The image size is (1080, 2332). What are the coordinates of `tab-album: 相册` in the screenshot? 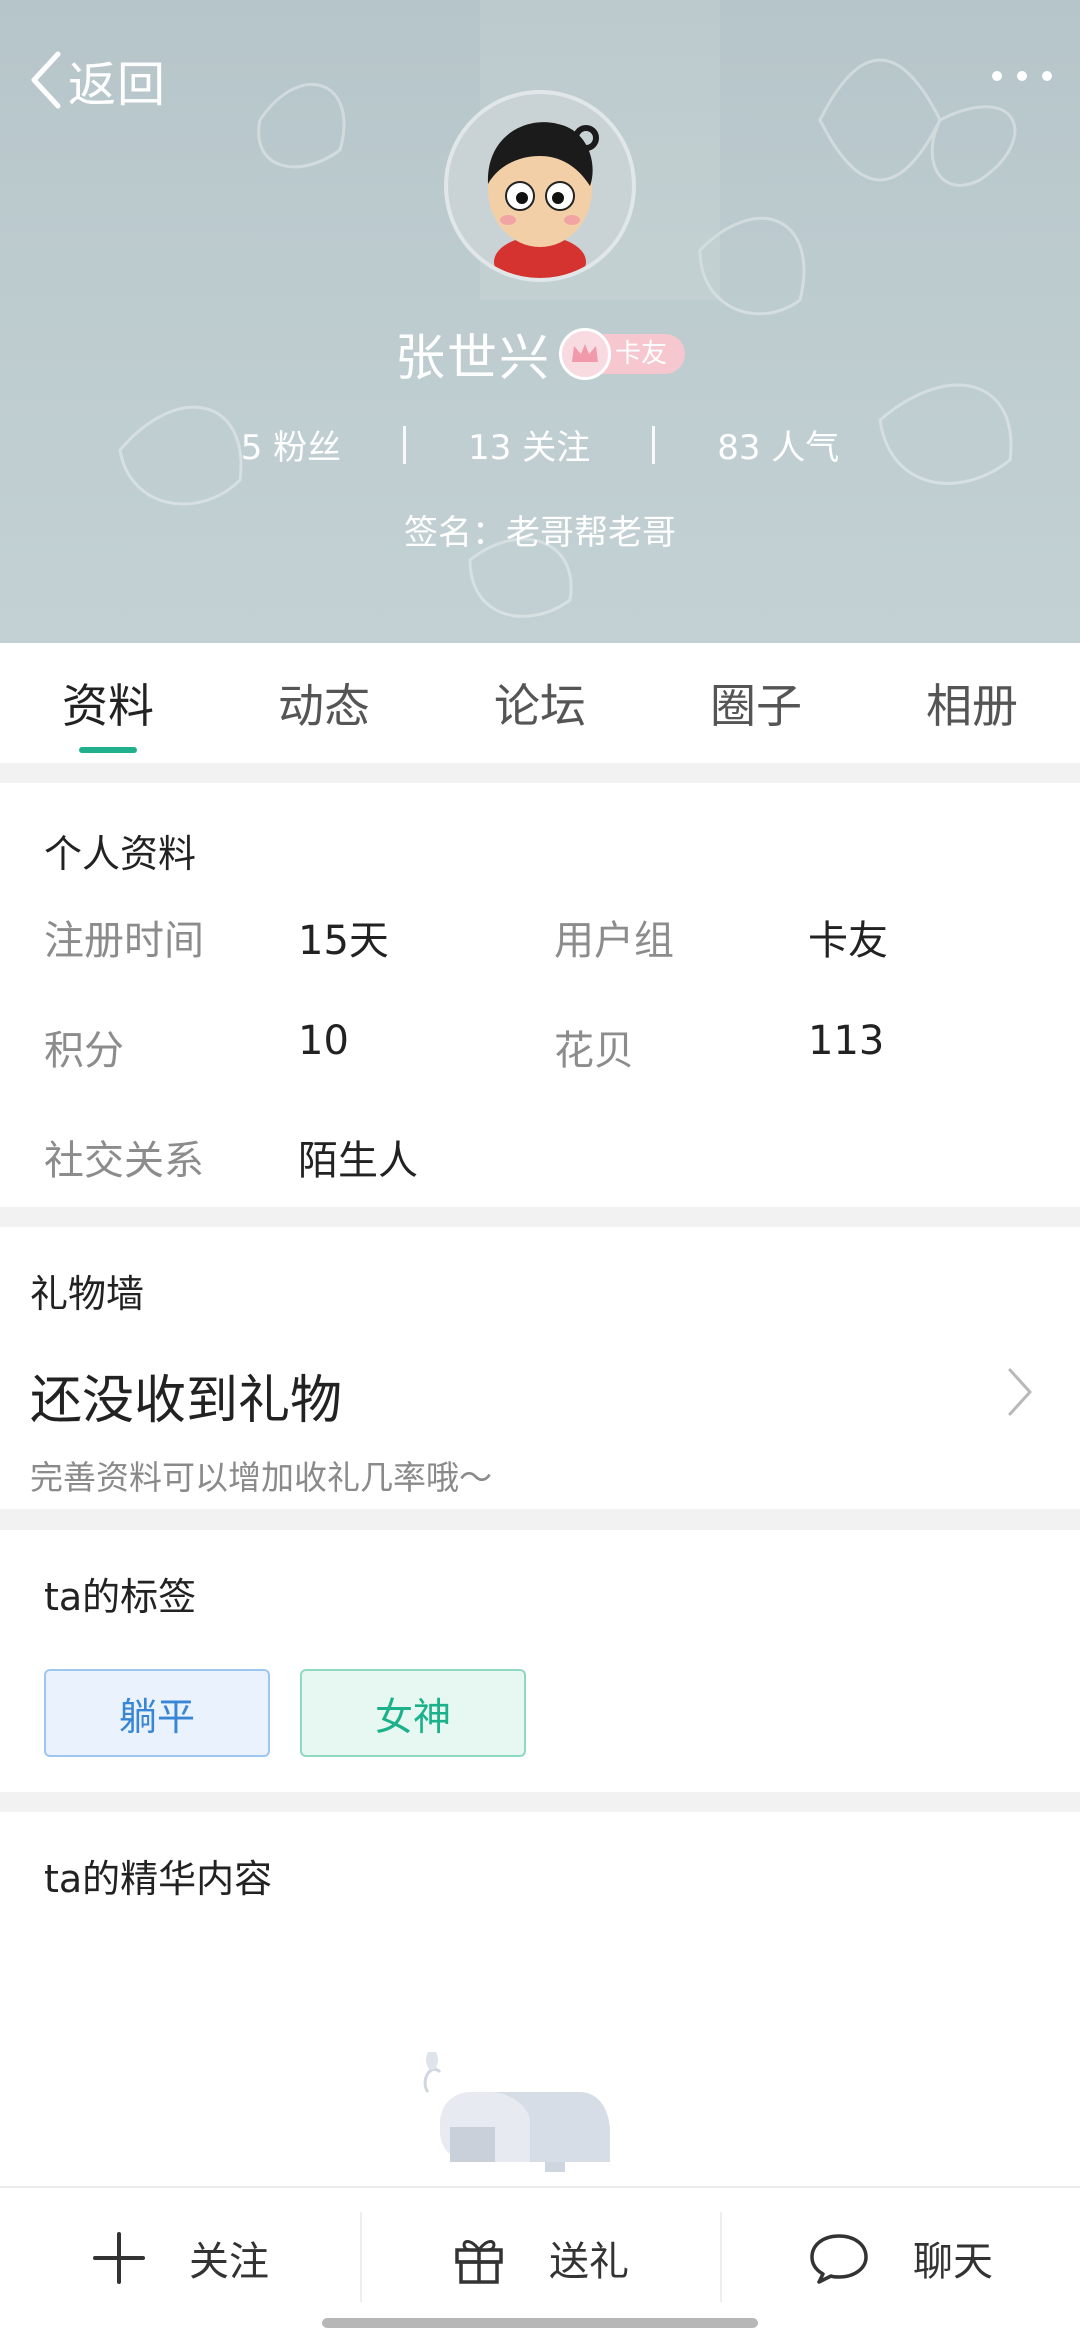 It's located at (972, 703).